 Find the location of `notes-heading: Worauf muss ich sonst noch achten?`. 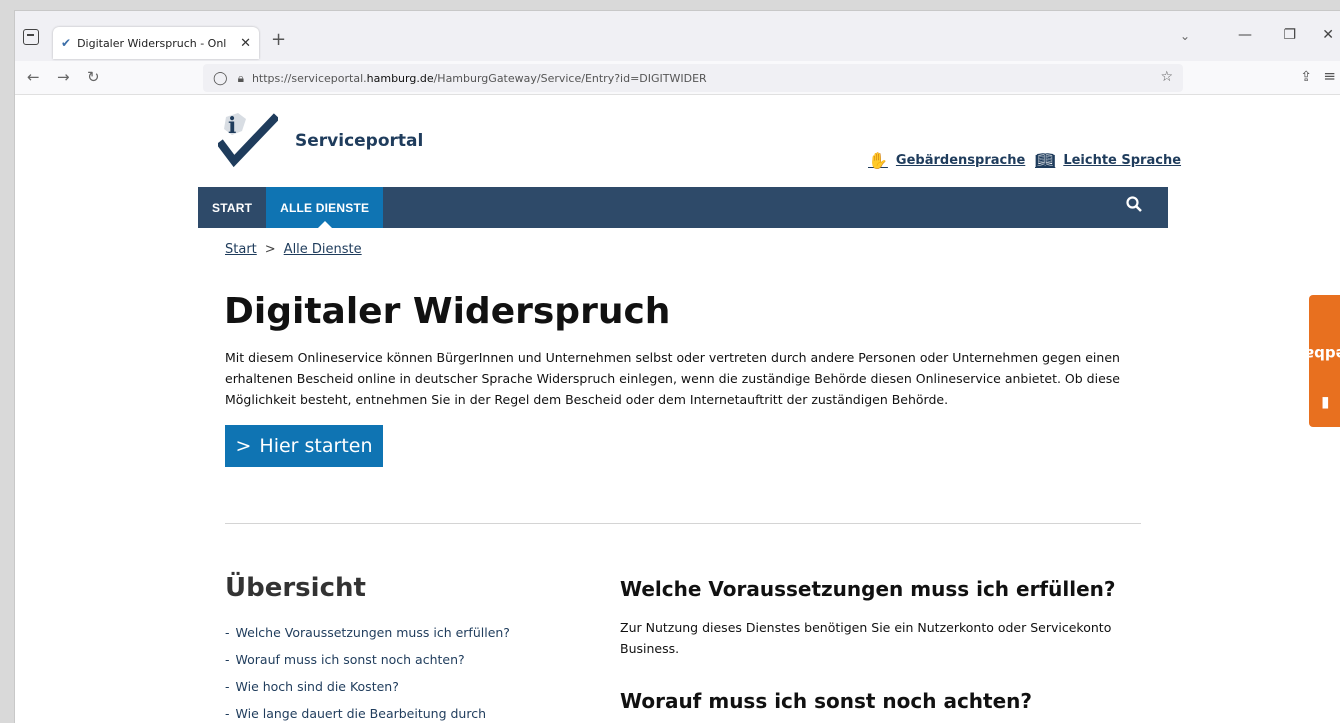

notes-heading: Worauf muss ich sonst noch achten? is located at coordinates (826, 701).